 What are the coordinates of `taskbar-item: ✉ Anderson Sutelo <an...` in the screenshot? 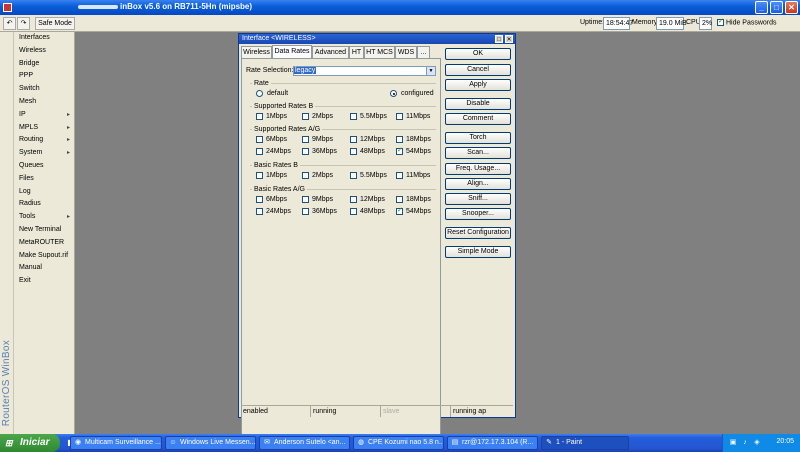 It's located at (304, 443).